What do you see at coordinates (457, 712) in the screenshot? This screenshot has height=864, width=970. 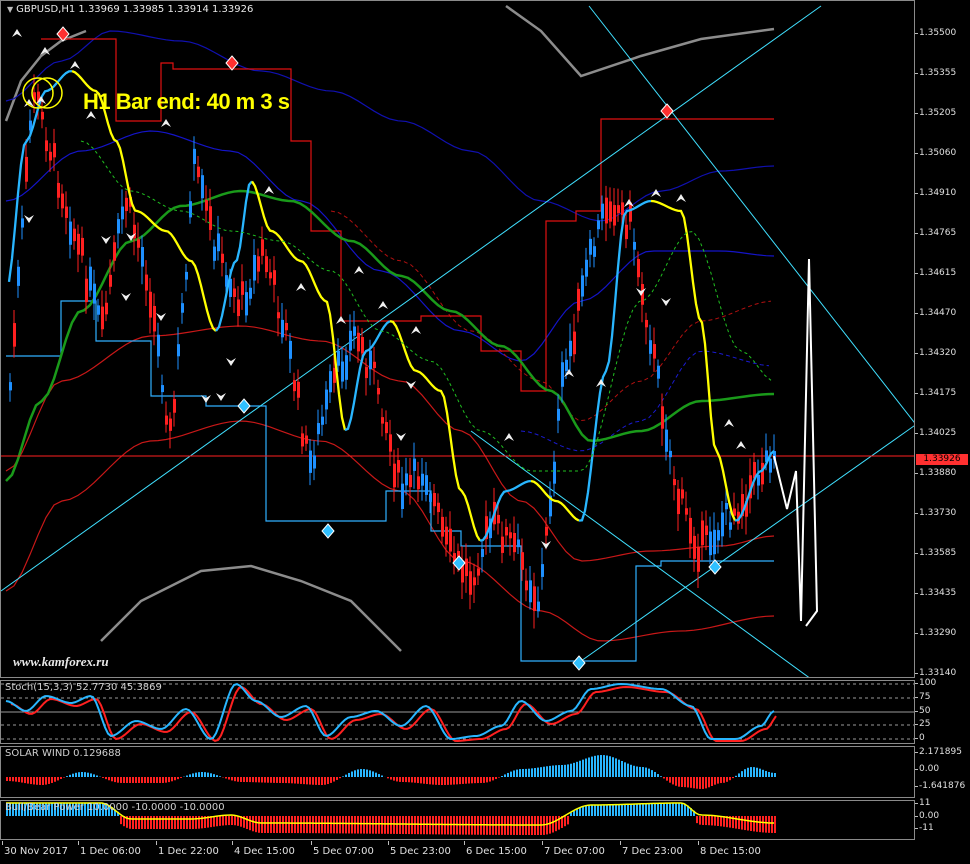 I see `stoch-pane: Stoch(15,3,3) 52.7730 45.3869` at bounding box center [457, 712].